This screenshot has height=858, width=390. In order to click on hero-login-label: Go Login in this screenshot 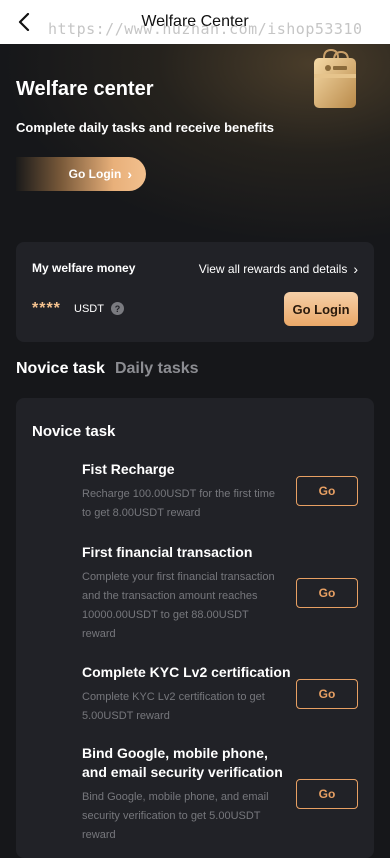, I will do `click(95, 174)`.